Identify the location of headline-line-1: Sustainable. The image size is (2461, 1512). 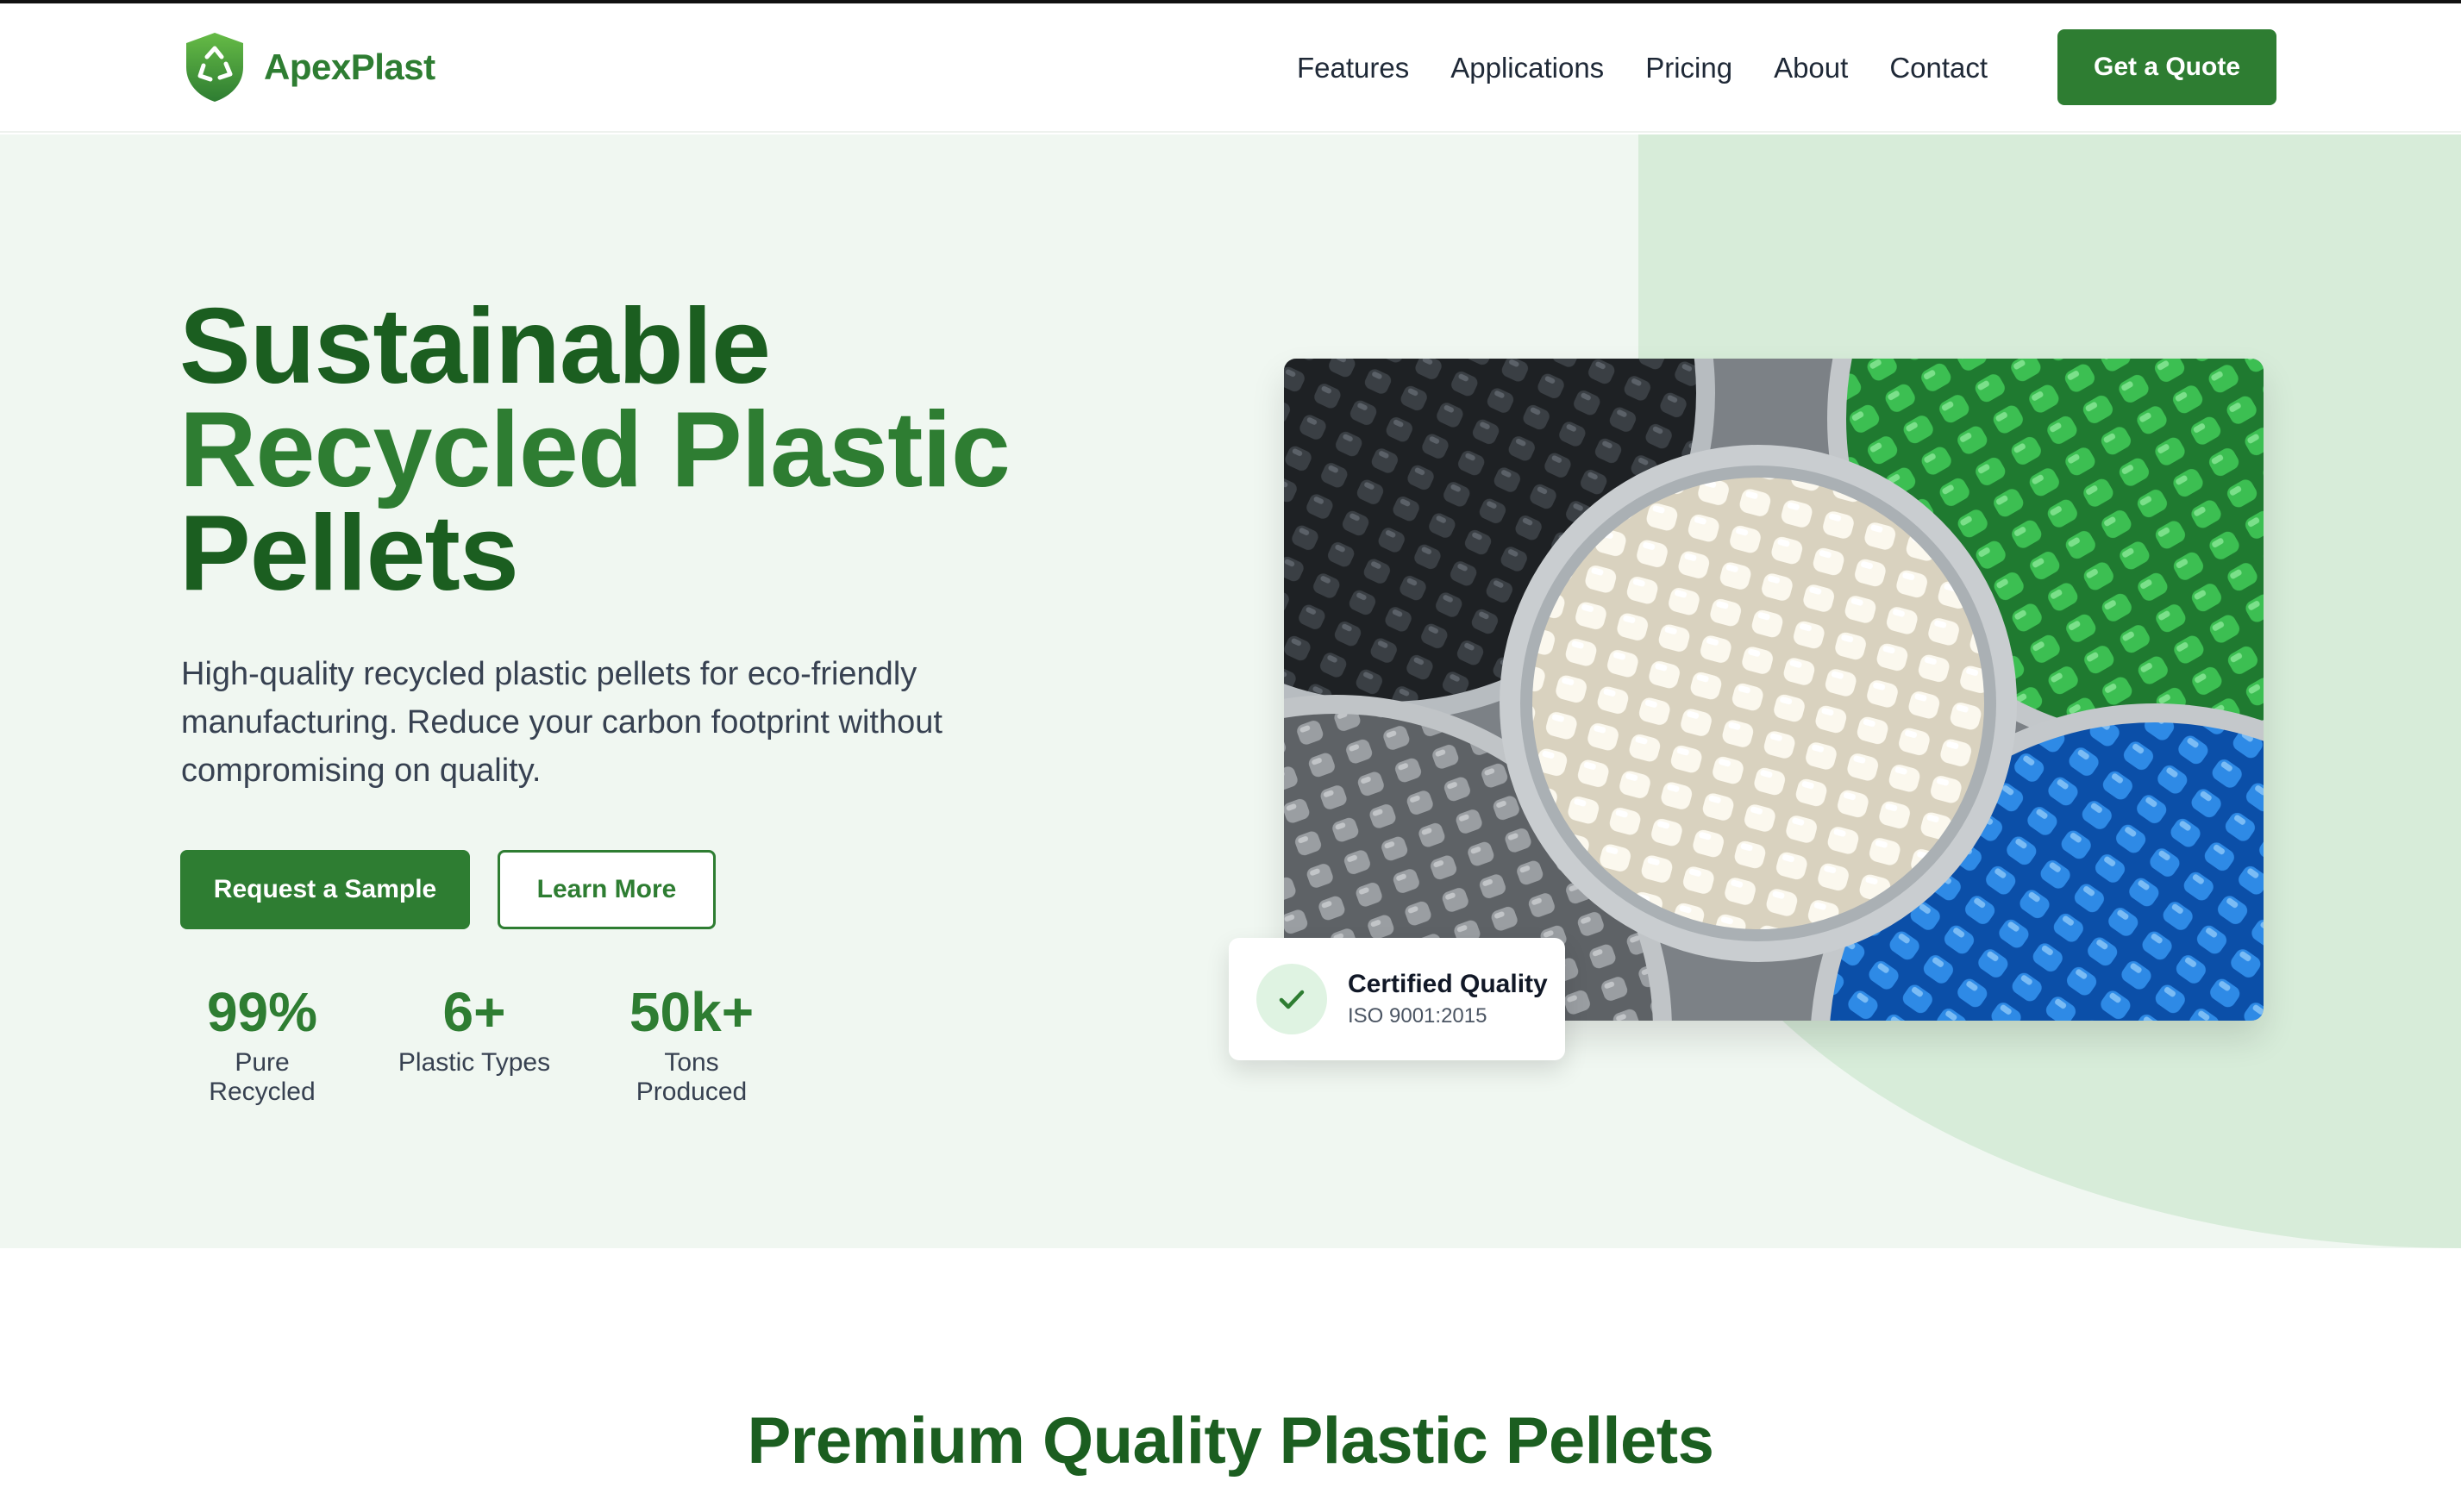
(475, 346).